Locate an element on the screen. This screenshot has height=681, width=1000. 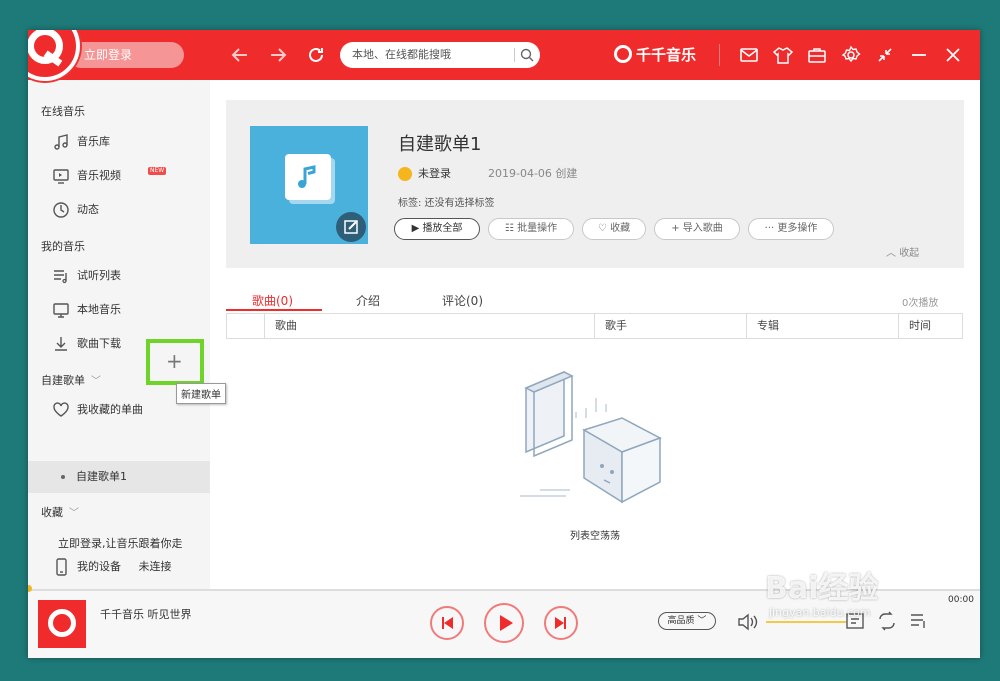
monitor-play-icon is located at coordinates (61, 176).